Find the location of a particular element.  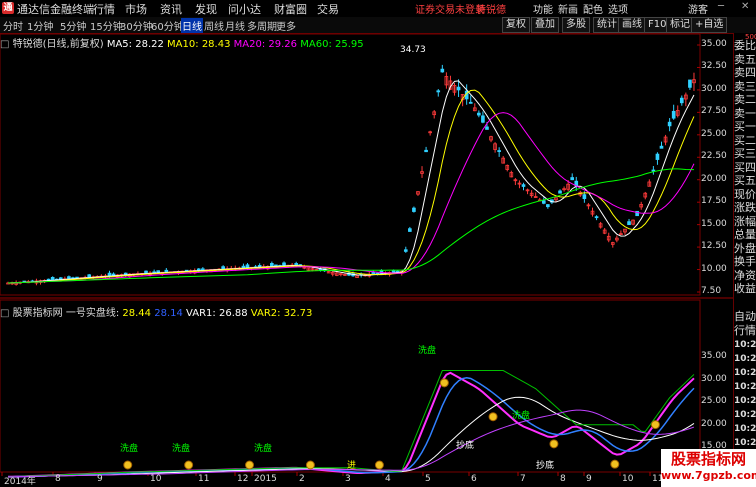

side-field: 收益 is located at coordinates (745, 288).